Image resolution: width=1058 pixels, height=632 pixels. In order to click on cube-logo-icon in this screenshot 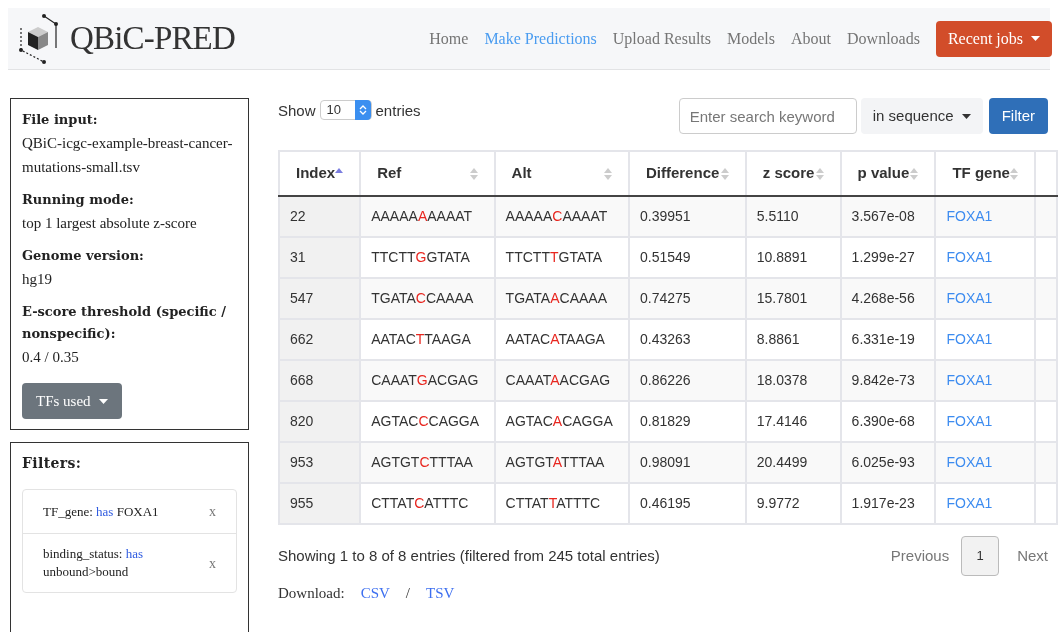, I will do `click(37, 38)`.